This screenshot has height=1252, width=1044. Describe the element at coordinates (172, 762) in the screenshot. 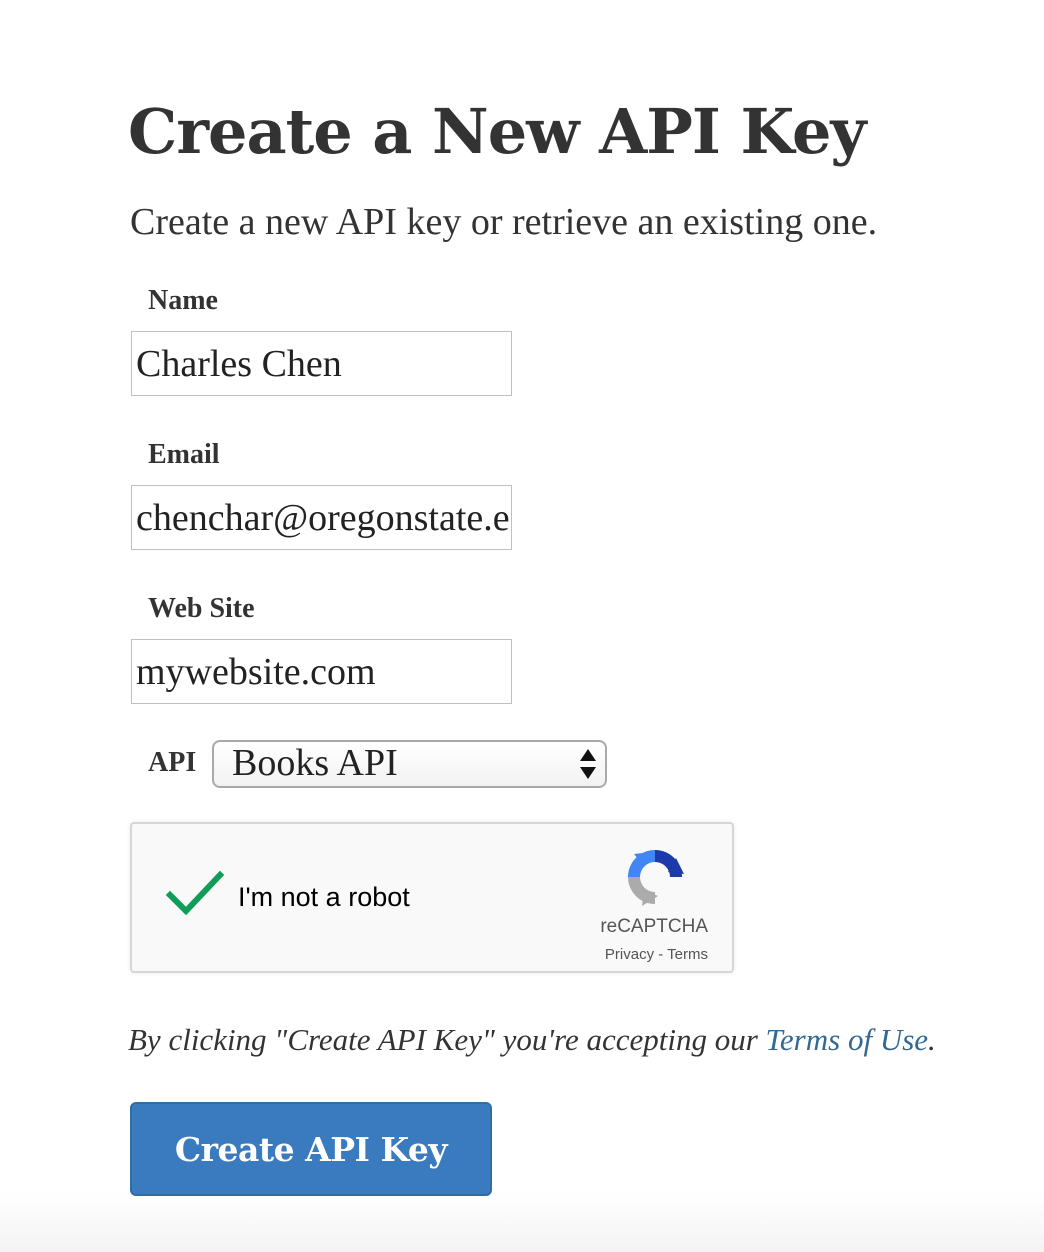

I see `api-label: API` at that location.